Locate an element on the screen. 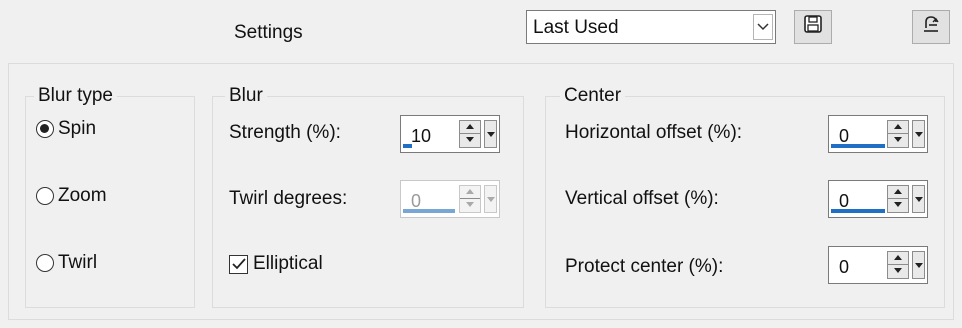  center-title: Center is located at coordinates (593, 96).